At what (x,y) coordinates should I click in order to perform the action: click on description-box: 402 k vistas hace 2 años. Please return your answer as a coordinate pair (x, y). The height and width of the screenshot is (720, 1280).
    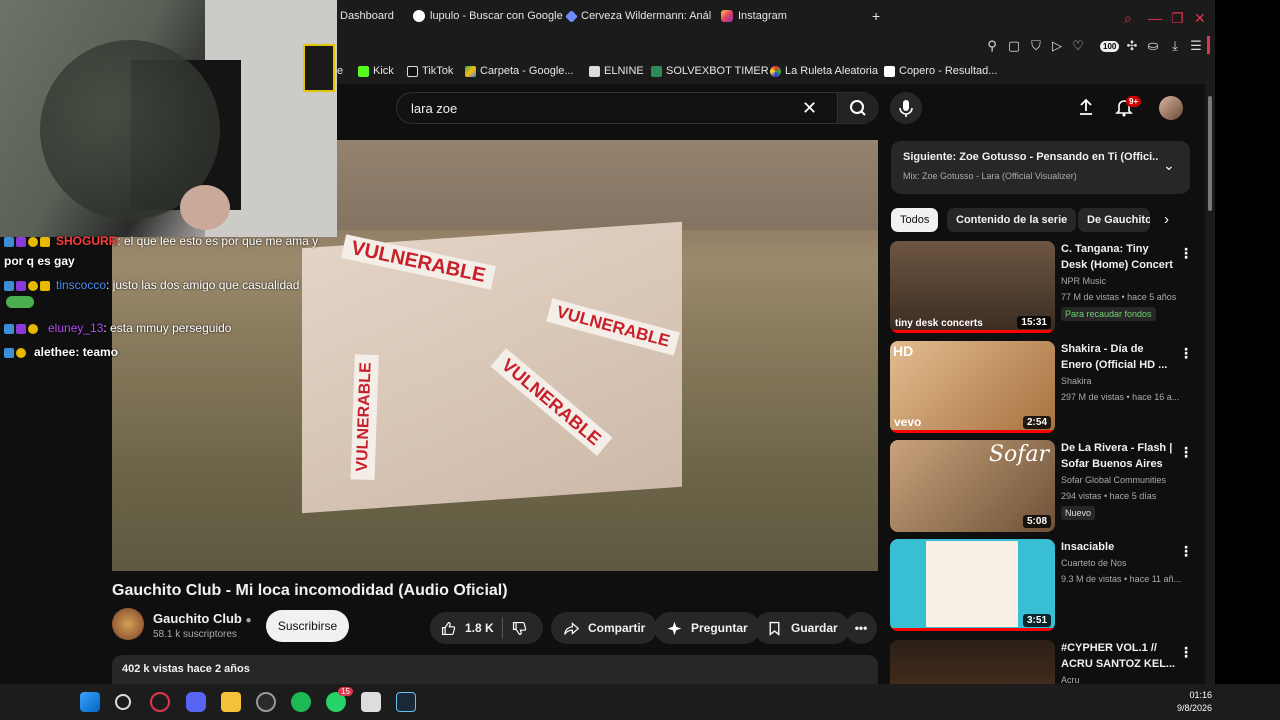
    Looking at the image, I should click on (495, 669).